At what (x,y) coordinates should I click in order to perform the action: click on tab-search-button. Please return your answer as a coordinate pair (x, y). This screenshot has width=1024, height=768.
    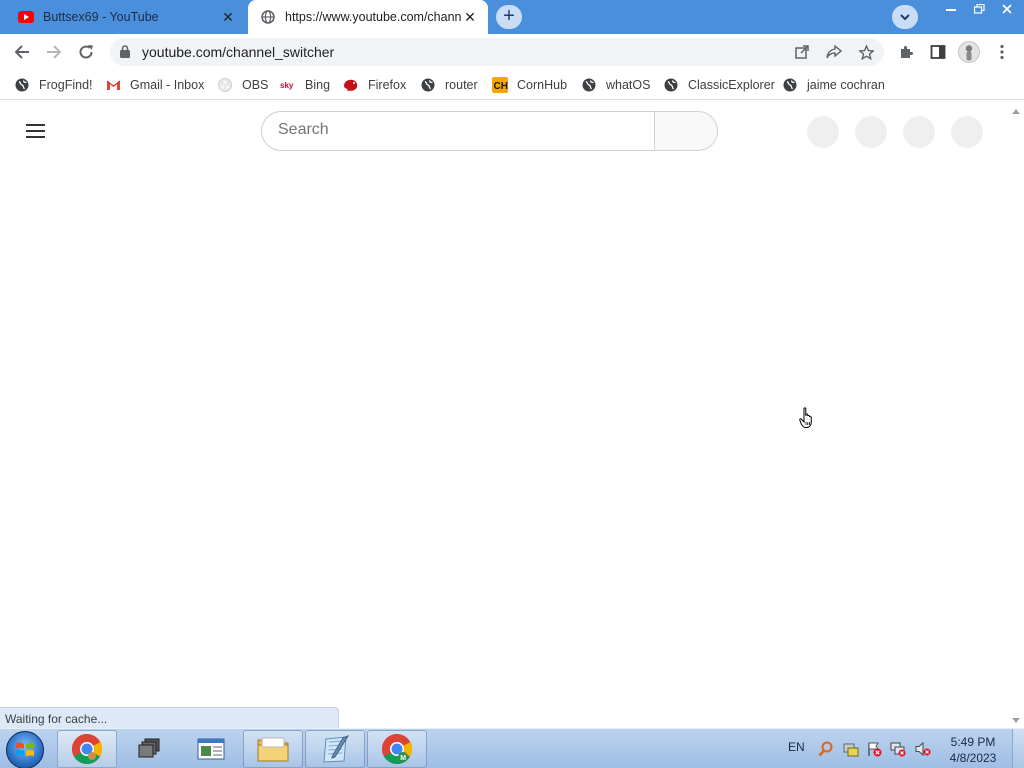
    Looking at the image, I should click on (905, 17).